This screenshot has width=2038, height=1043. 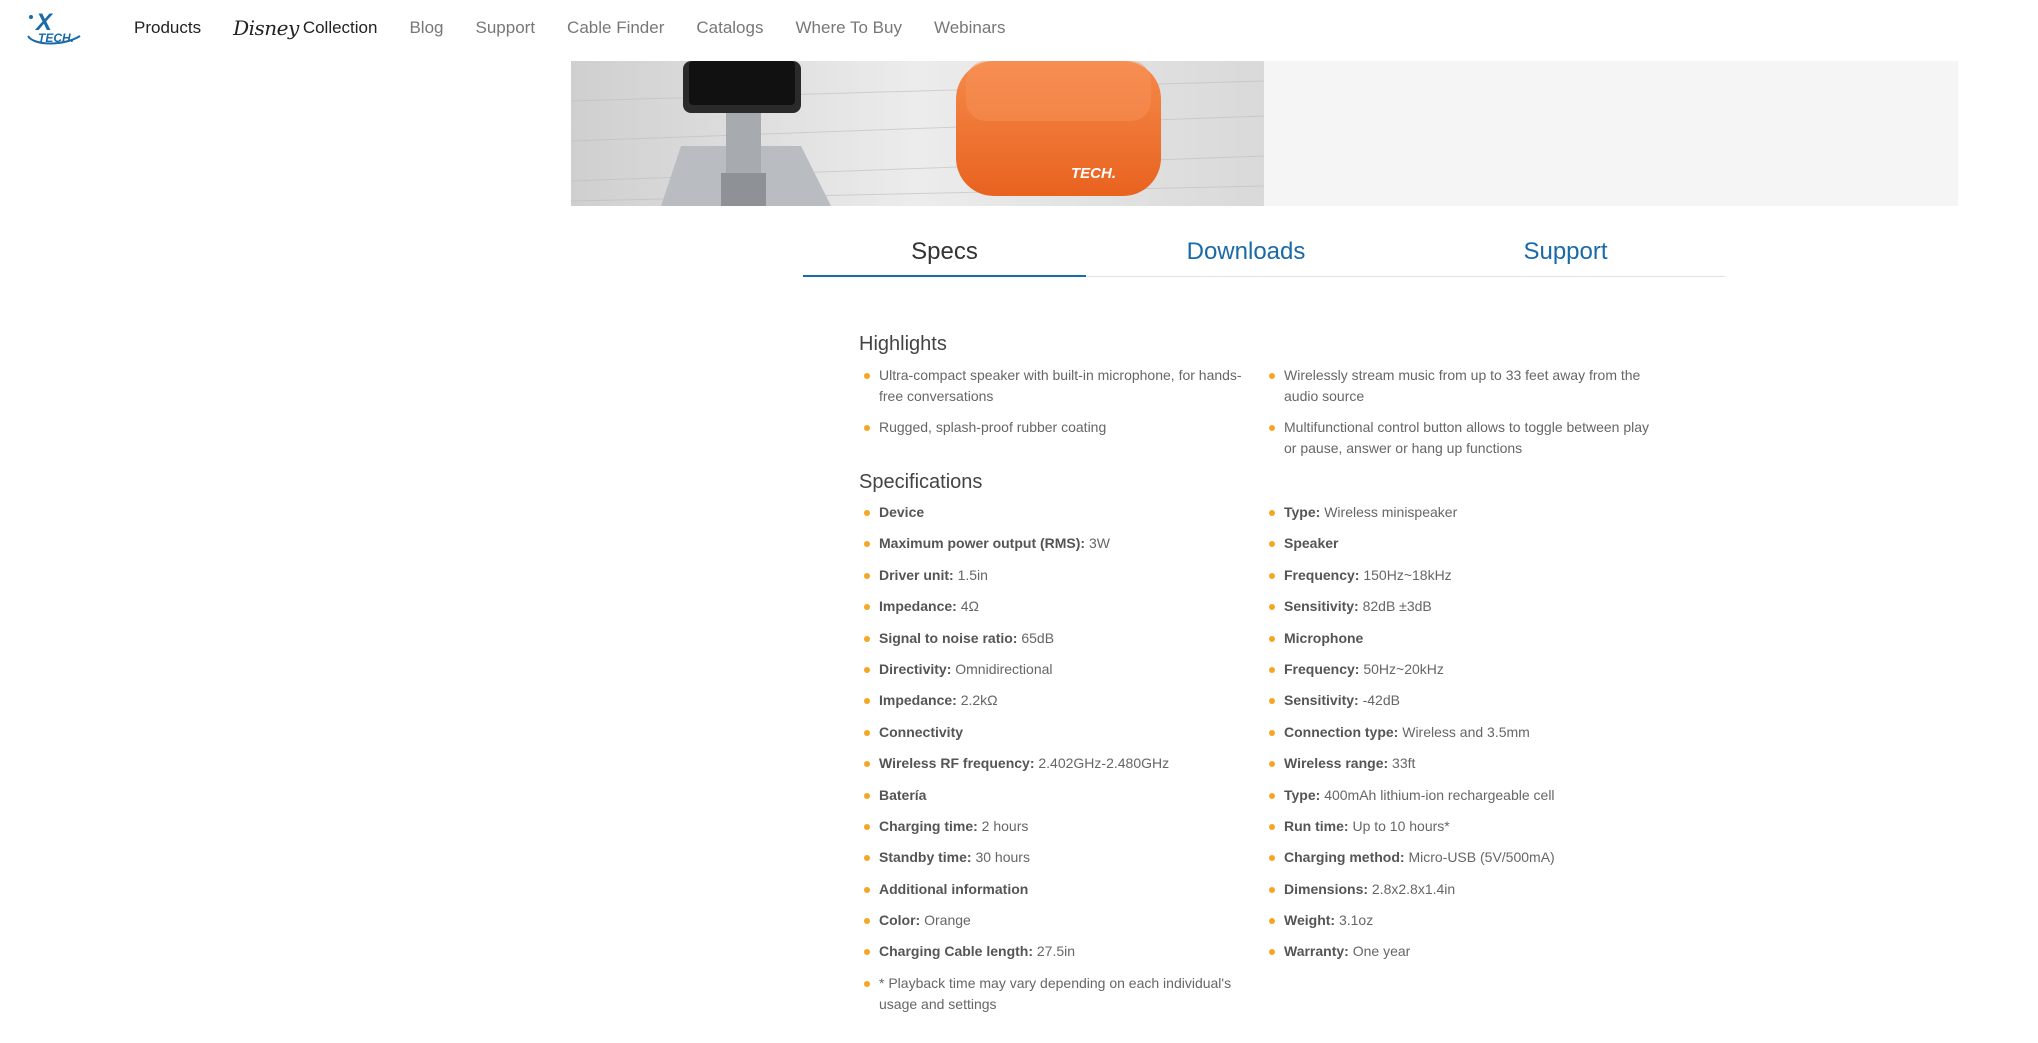 I want to click on logo-tech: TECH., so click(x=56, y=38).